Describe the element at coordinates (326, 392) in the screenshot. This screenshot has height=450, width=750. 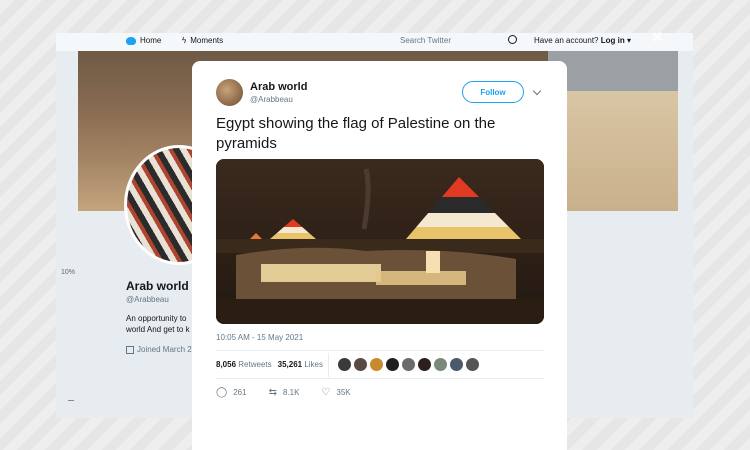
I see `heart-icon: ♡` at that location.